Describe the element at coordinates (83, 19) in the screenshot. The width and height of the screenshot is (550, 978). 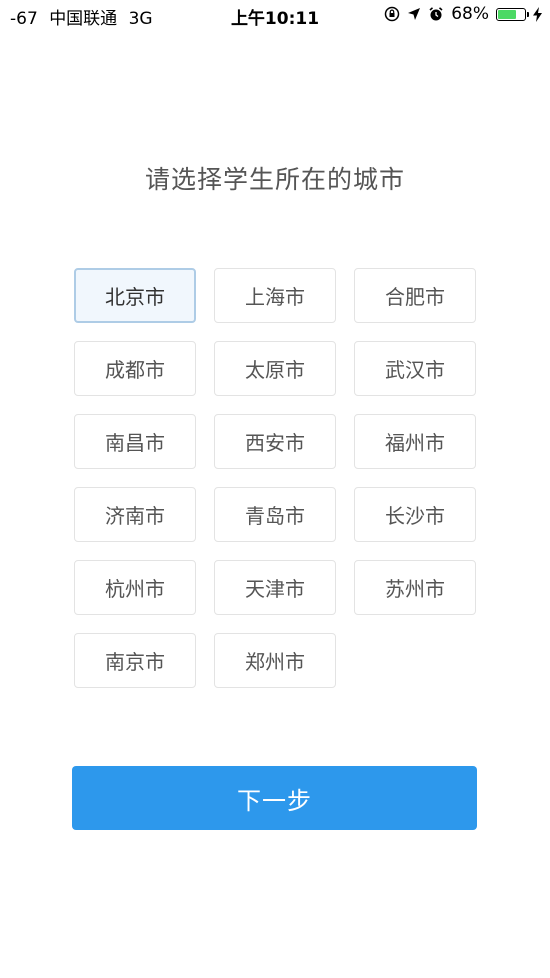
I see `carrier-name: 中国联通` at that location.